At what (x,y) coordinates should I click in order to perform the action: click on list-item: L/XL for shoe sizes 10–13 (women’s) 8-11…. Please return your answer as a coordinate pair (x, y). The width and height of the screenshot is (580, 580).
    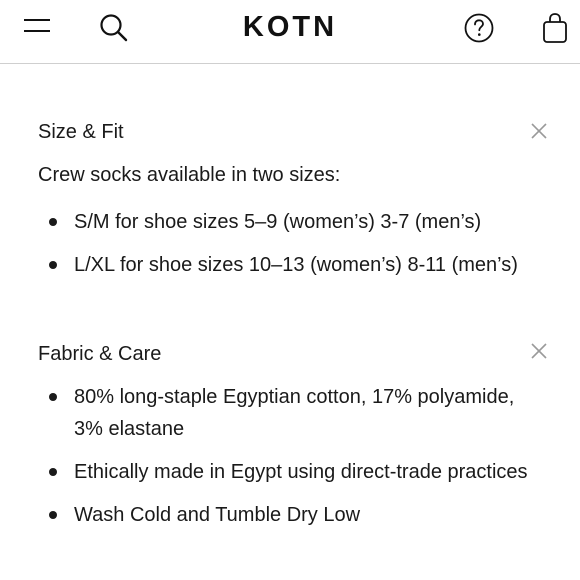
    Looking at the image, I should click on (288, 265).